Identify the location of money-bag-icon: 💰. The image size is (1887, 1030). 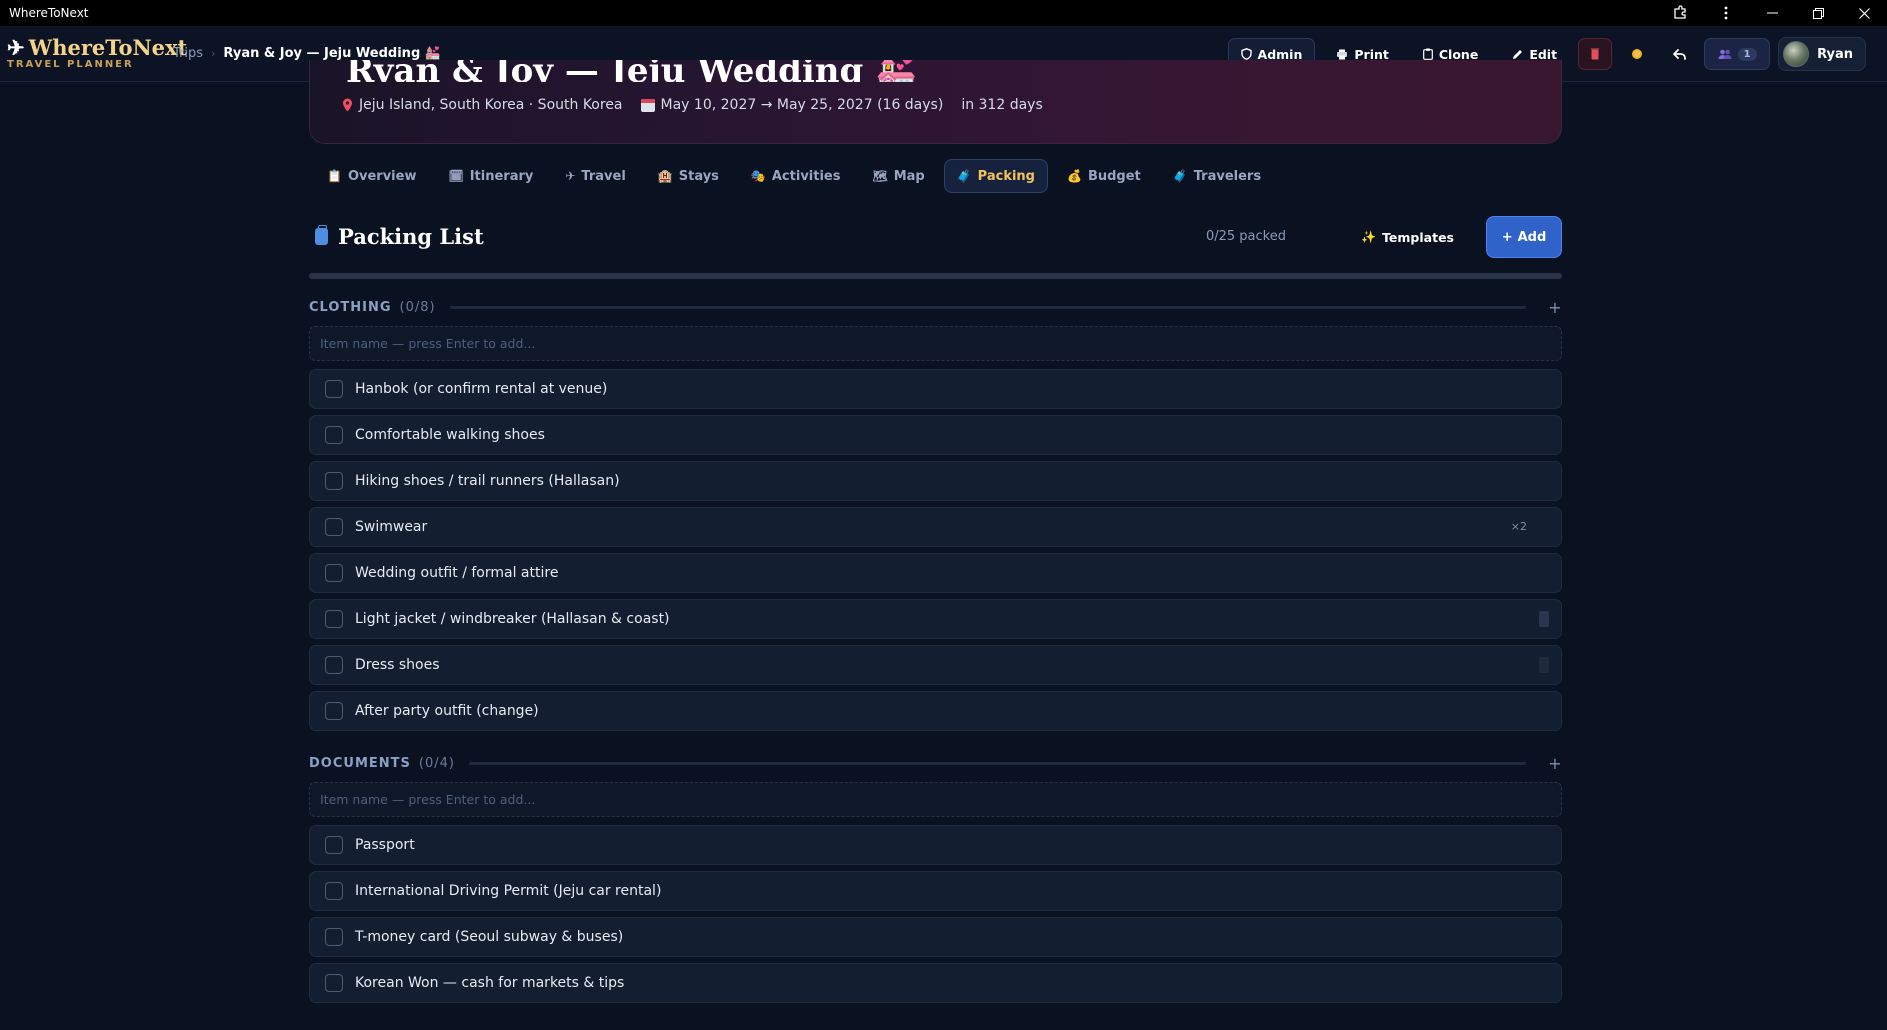
(1074, 176).